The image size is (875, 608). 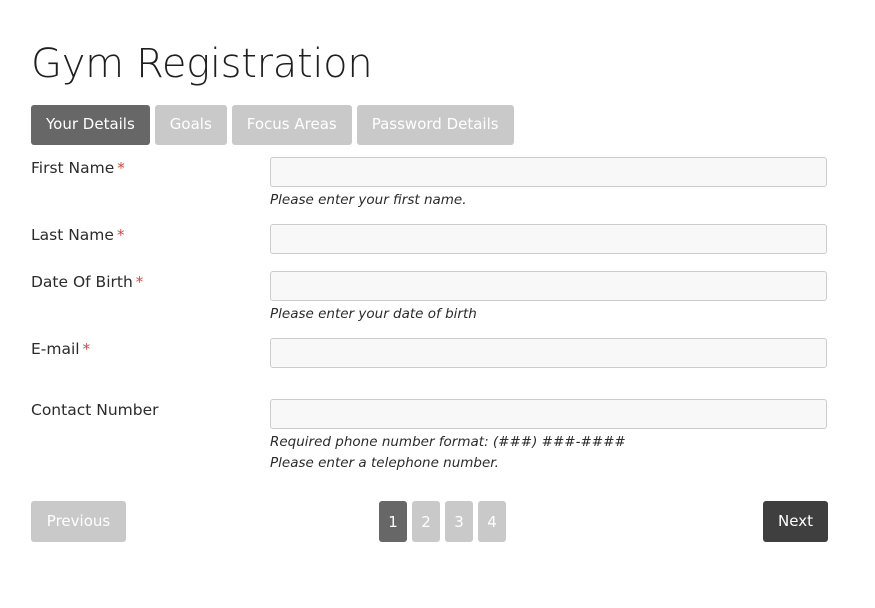 What do you see at coordinates (90, 125) in the screenshot?
I see `tab-your-details: Your Details` at bounding box center [90, 125].